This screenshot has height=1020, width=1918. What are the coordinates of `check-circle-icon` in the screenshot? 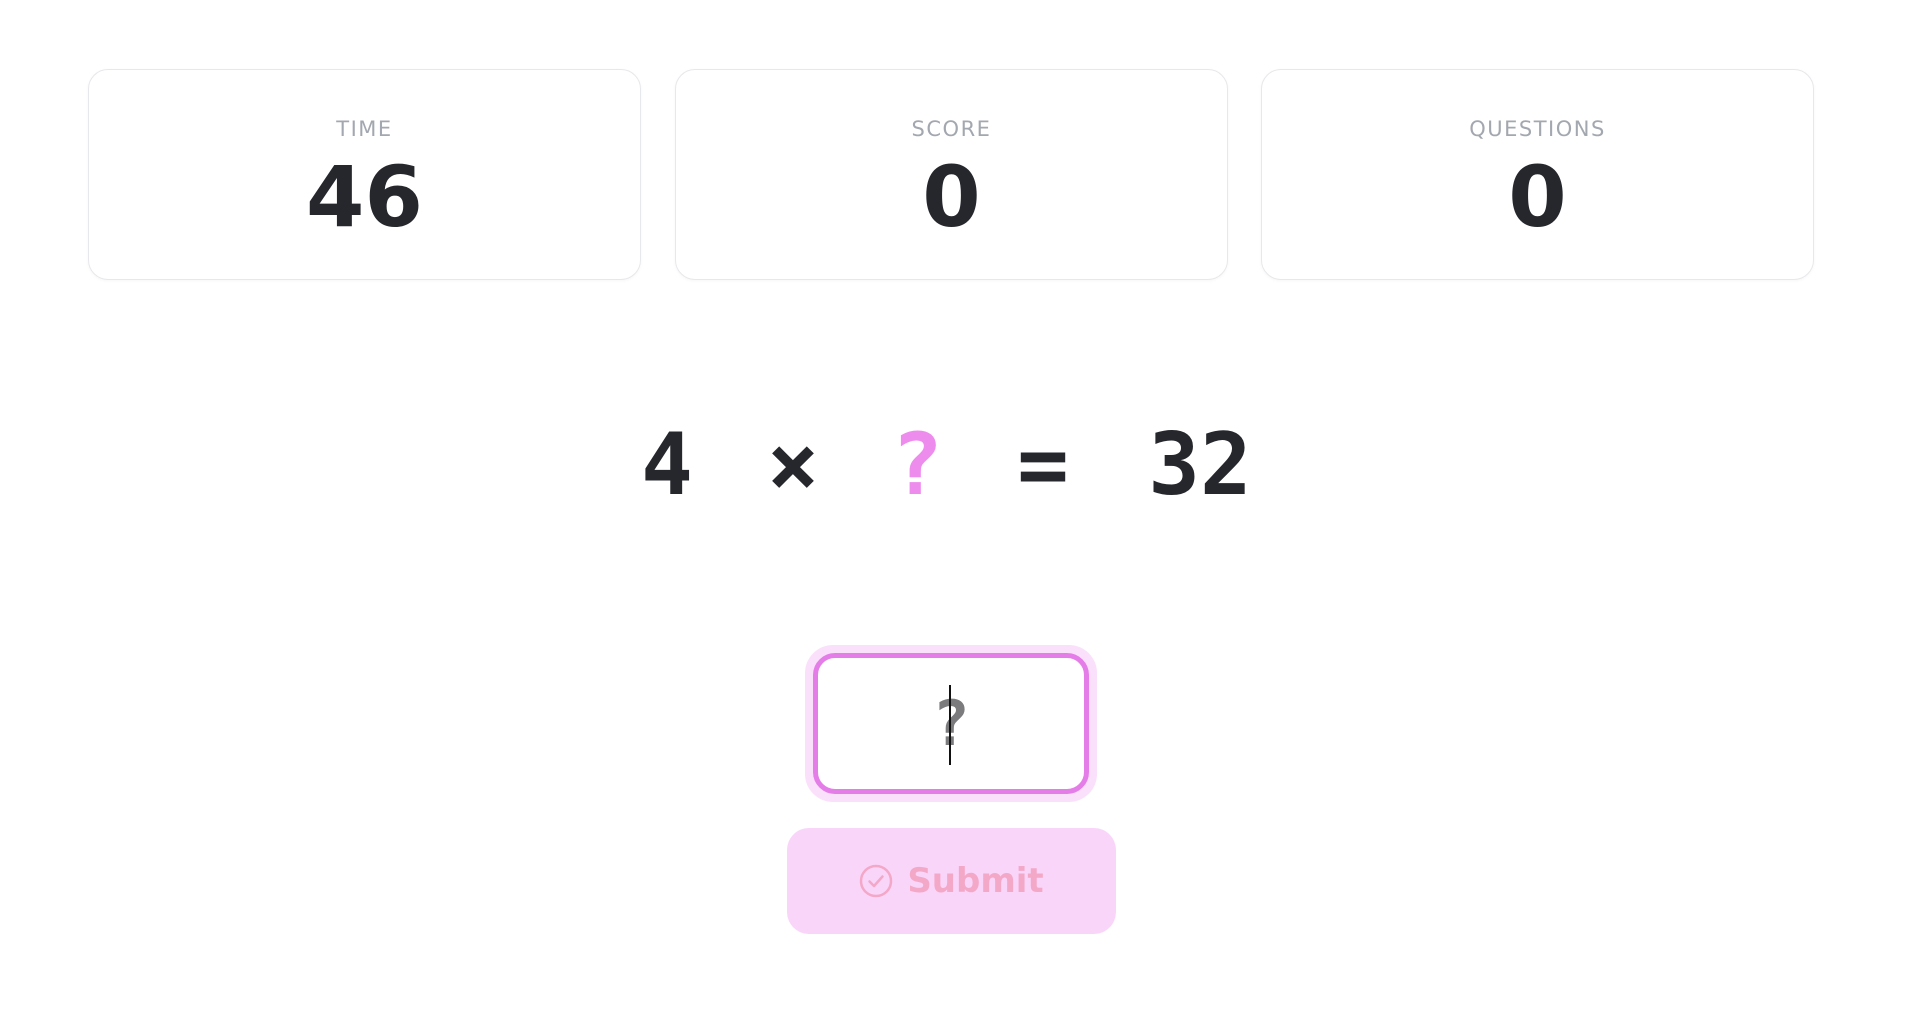 It's located at (876, 881).